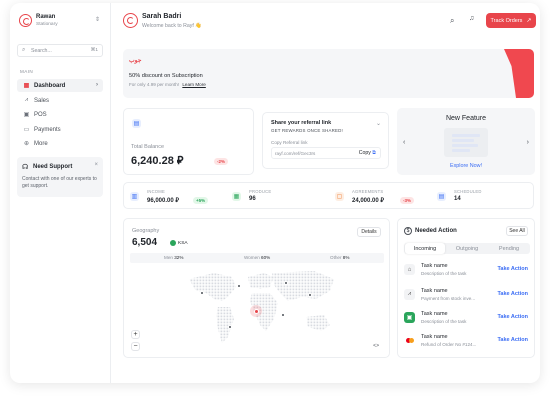 This screenshot has width=550, height=401. Describe the element at coordinates (26, 144) in the screenshot. I see `more-icon: ⊕` at that location.